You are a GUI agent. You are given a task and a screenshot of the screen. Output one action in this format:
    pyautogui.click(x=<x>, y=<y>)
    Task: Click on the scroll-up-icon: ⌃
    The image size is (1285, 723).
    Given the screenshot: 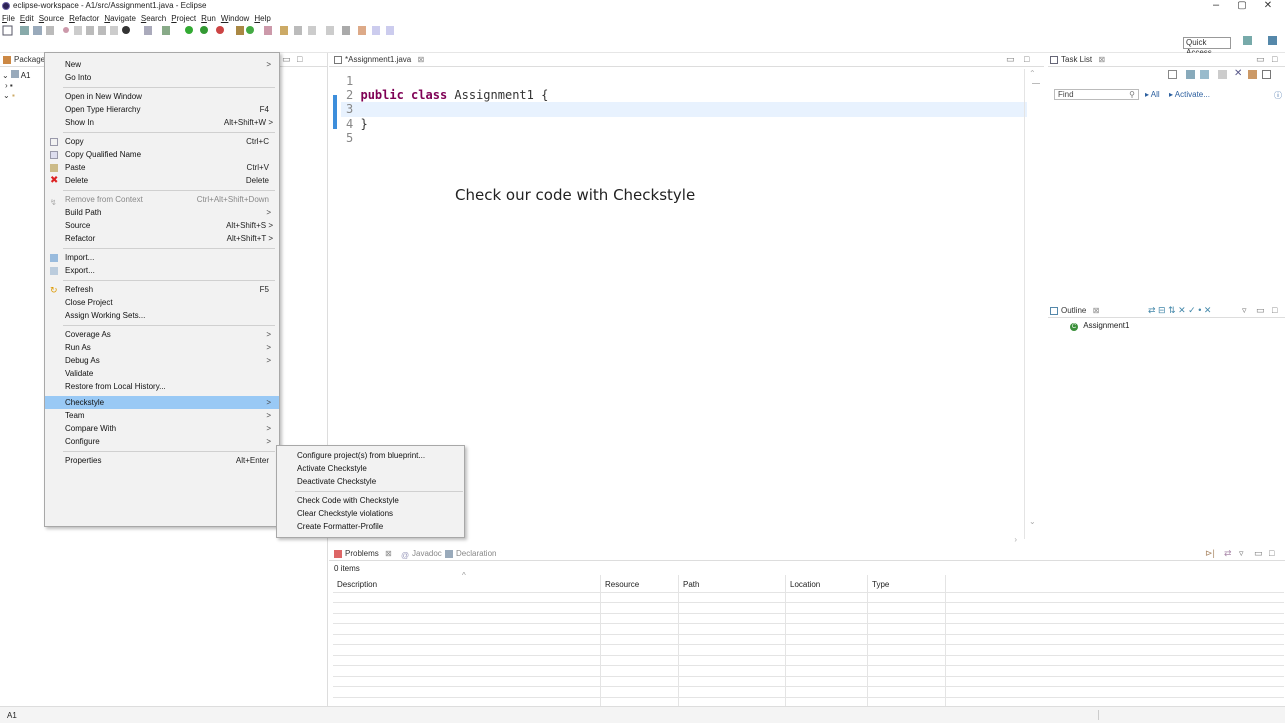 What is the action you would take?
    pyautogui.click(x=1032, y=73)
    